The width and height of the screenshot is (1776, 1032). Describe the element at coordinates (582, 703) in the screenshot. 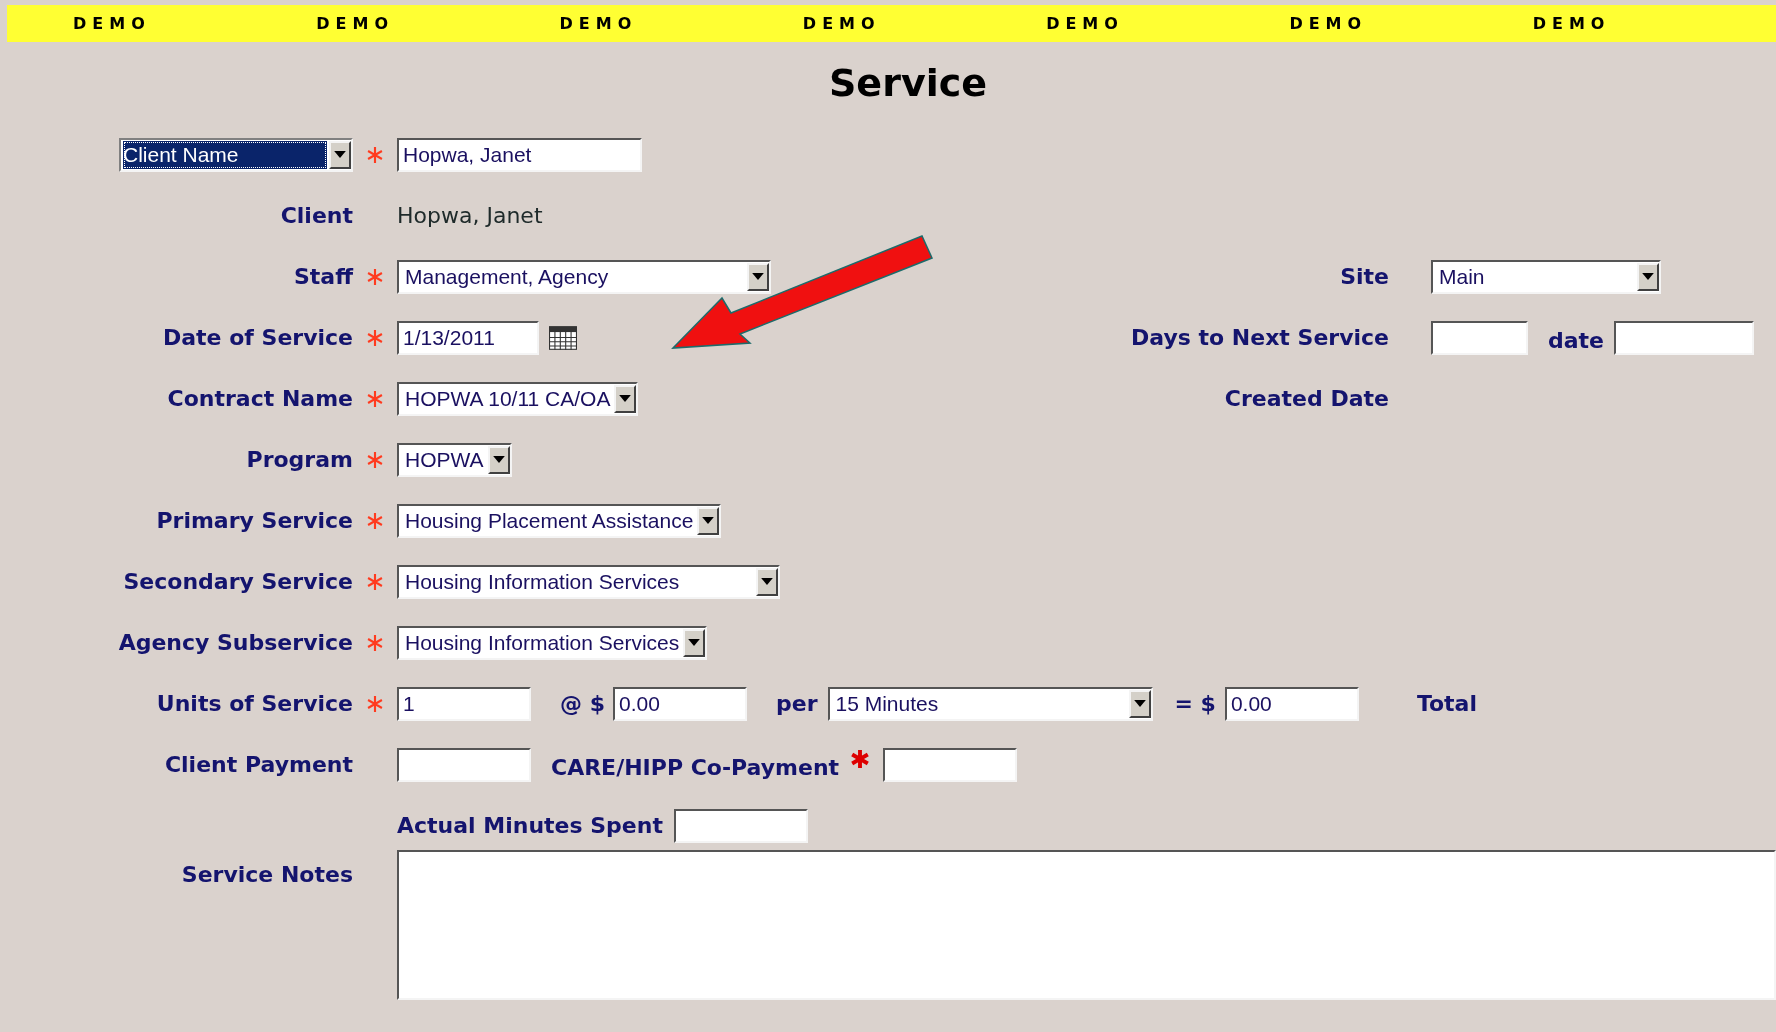

I see `rate-label: @ $` at that location.